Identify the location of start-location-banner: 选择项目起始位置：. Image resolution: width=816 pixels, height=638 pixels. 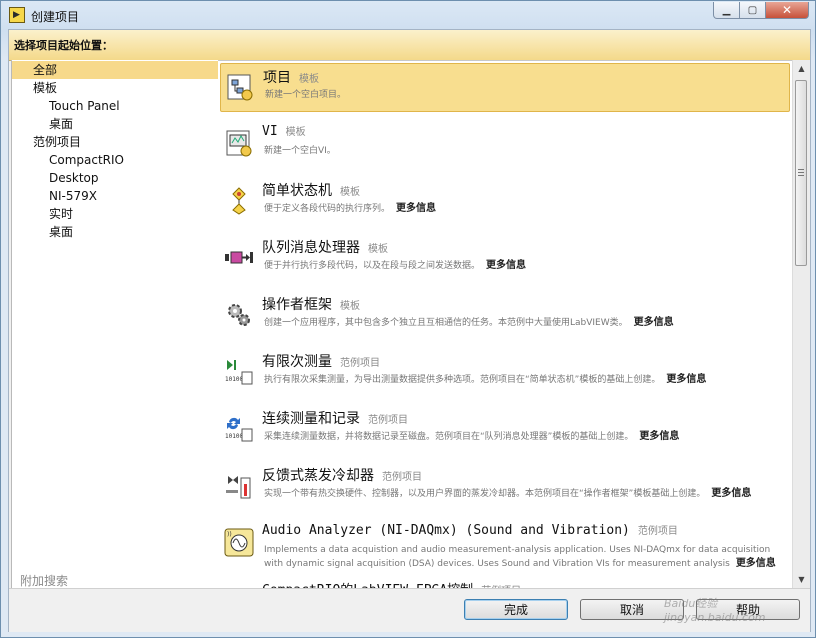
(409, 45).